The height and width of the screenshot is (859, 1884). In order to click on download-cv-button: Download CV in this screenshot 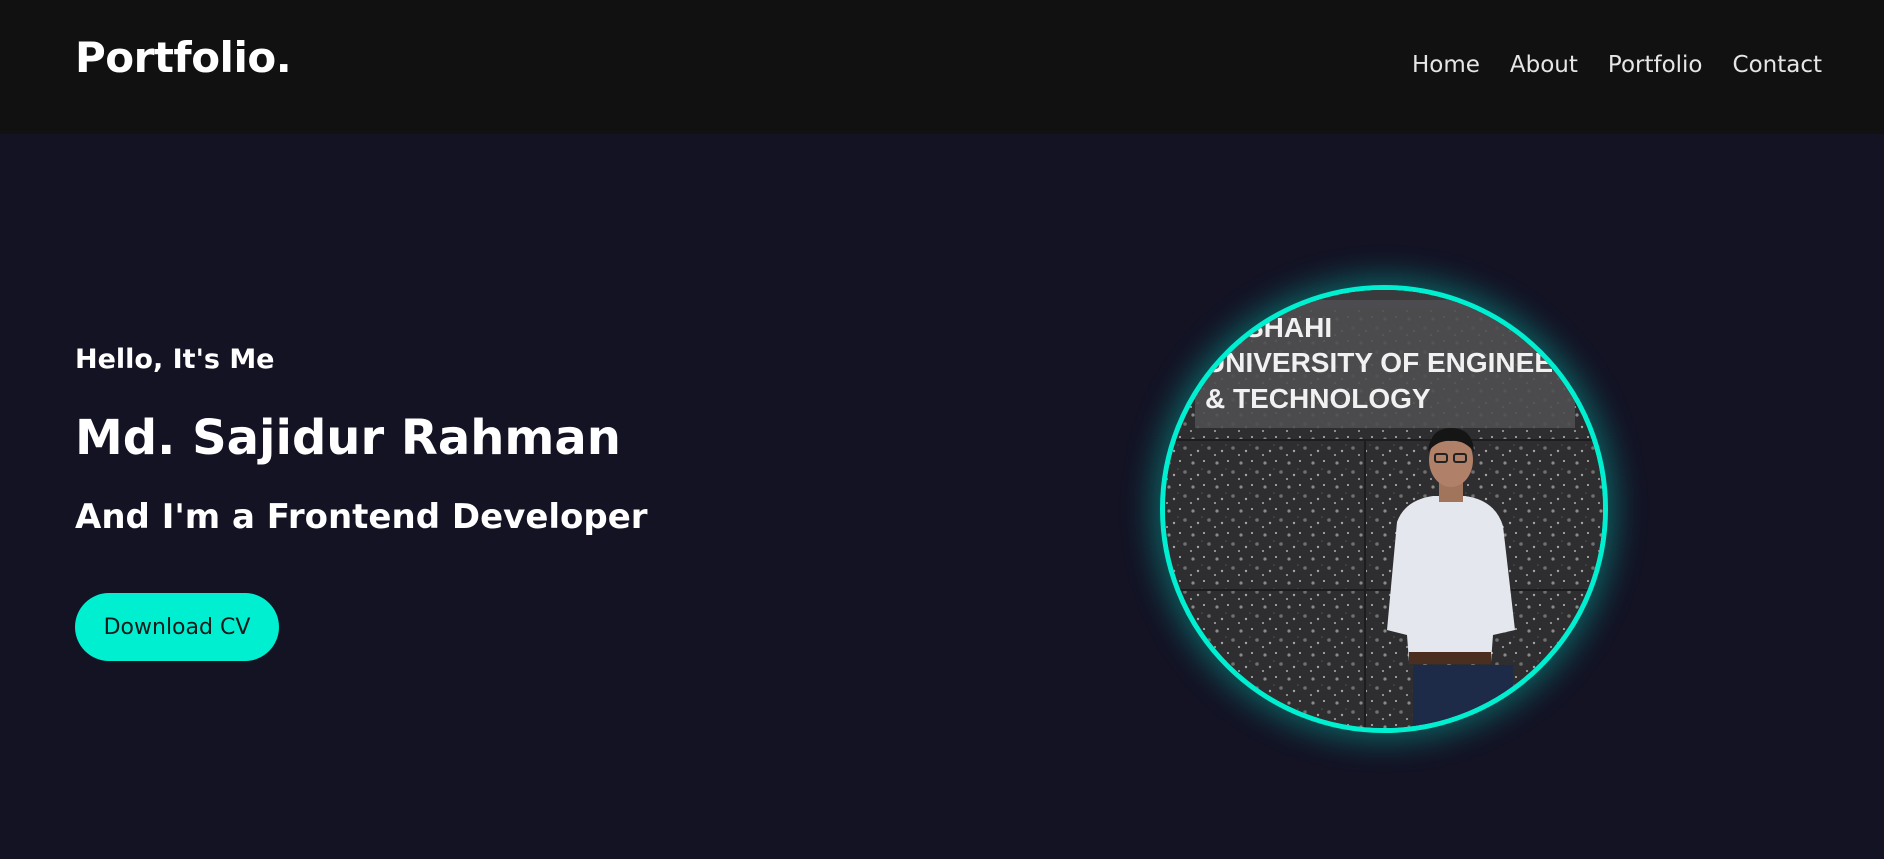, I will do `click(177, 627)`.